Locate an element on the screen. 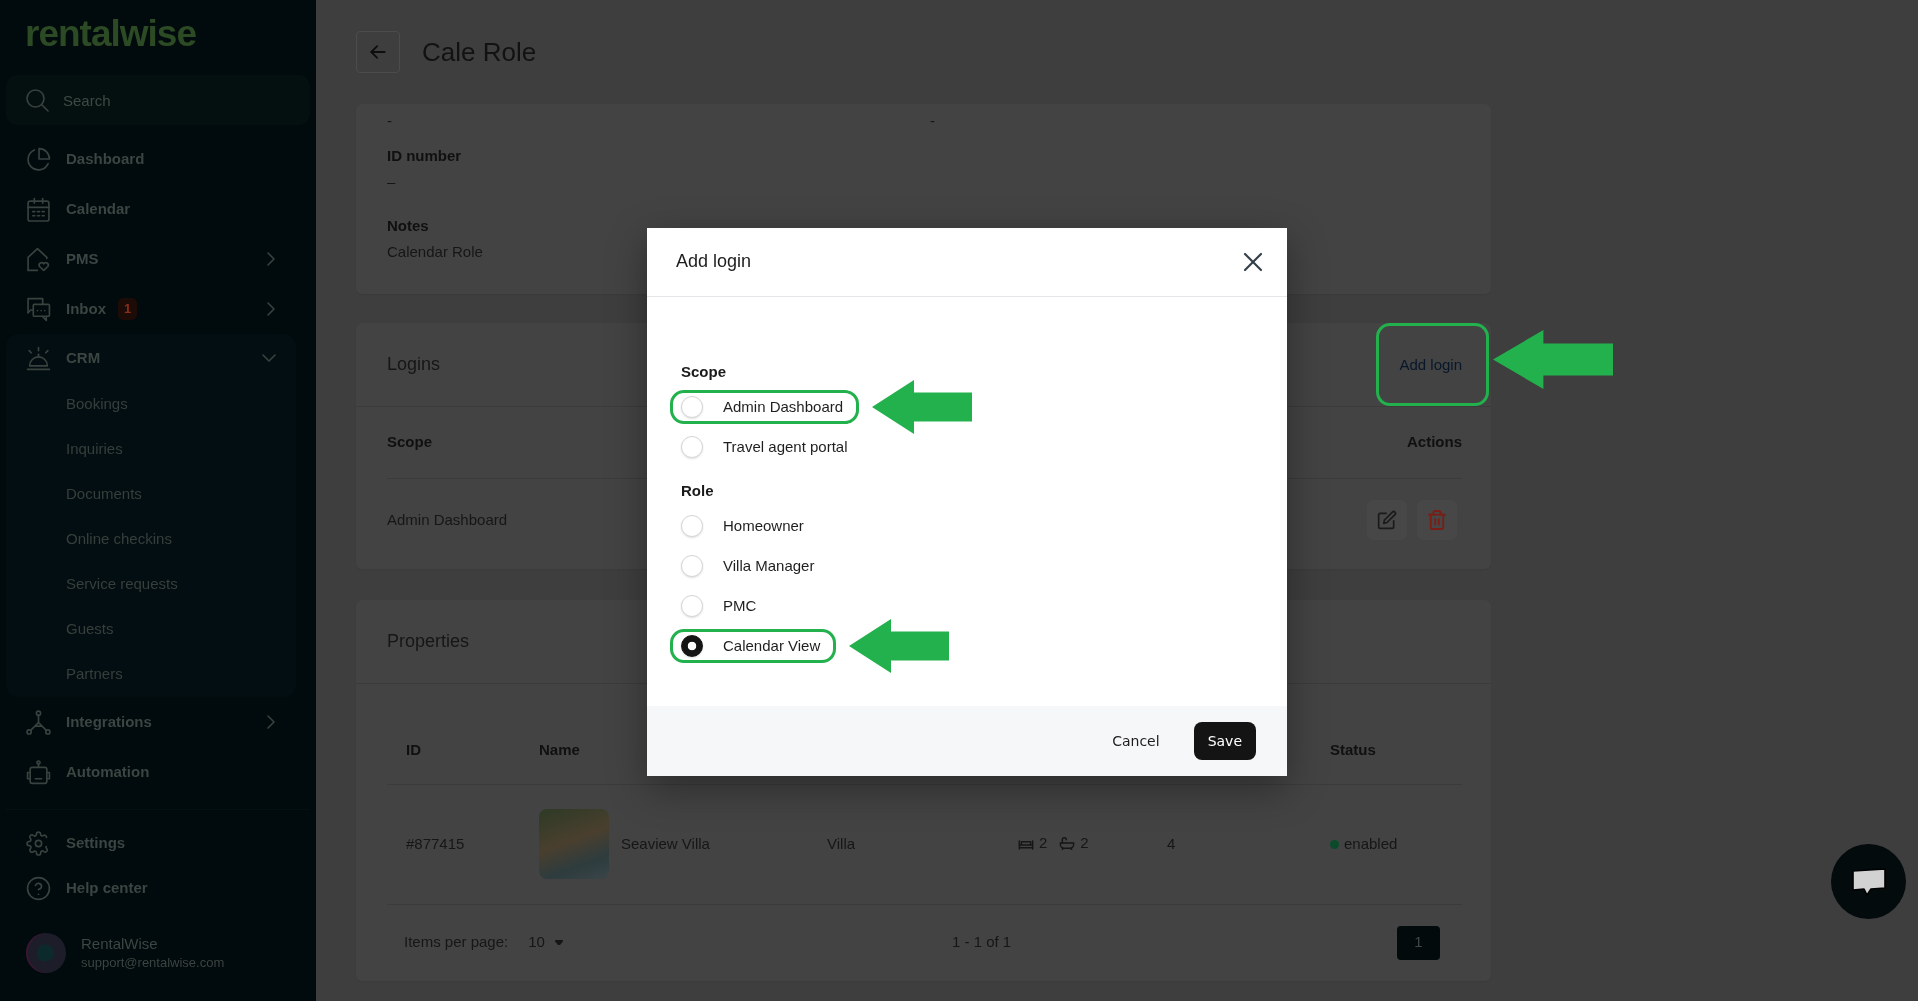  search-icon is located at coordinates (37, 100).